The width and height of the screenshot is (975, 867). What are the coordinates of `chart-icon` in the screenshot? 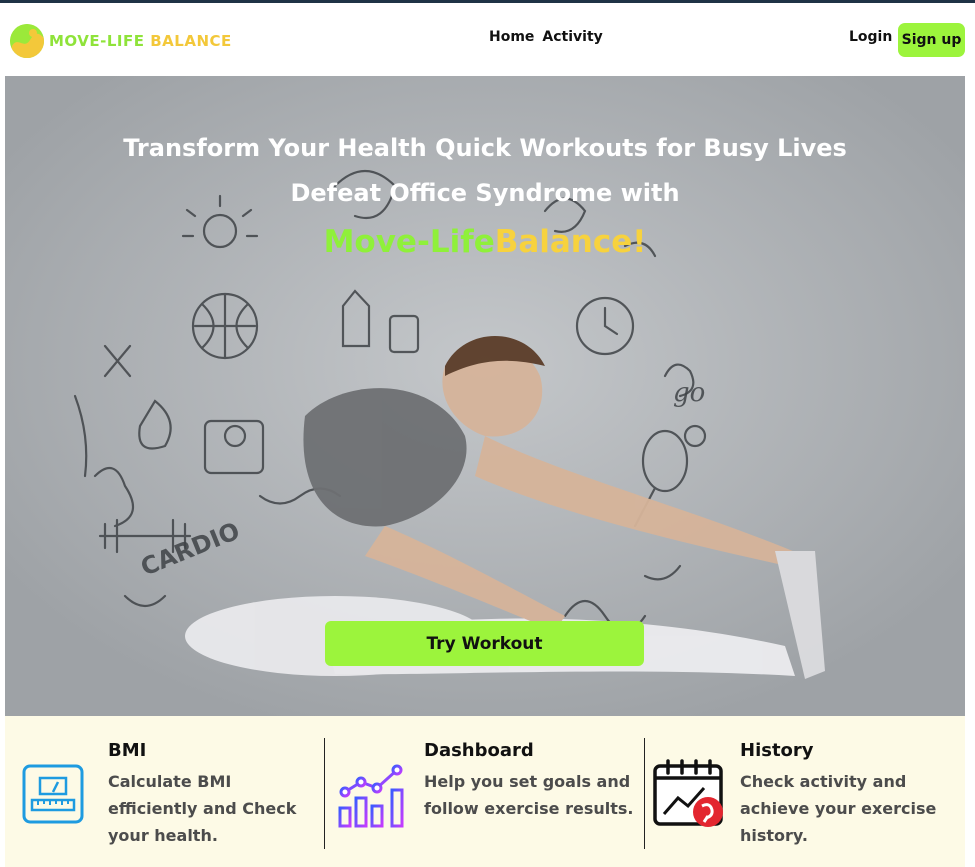 It's located at (372, 799).